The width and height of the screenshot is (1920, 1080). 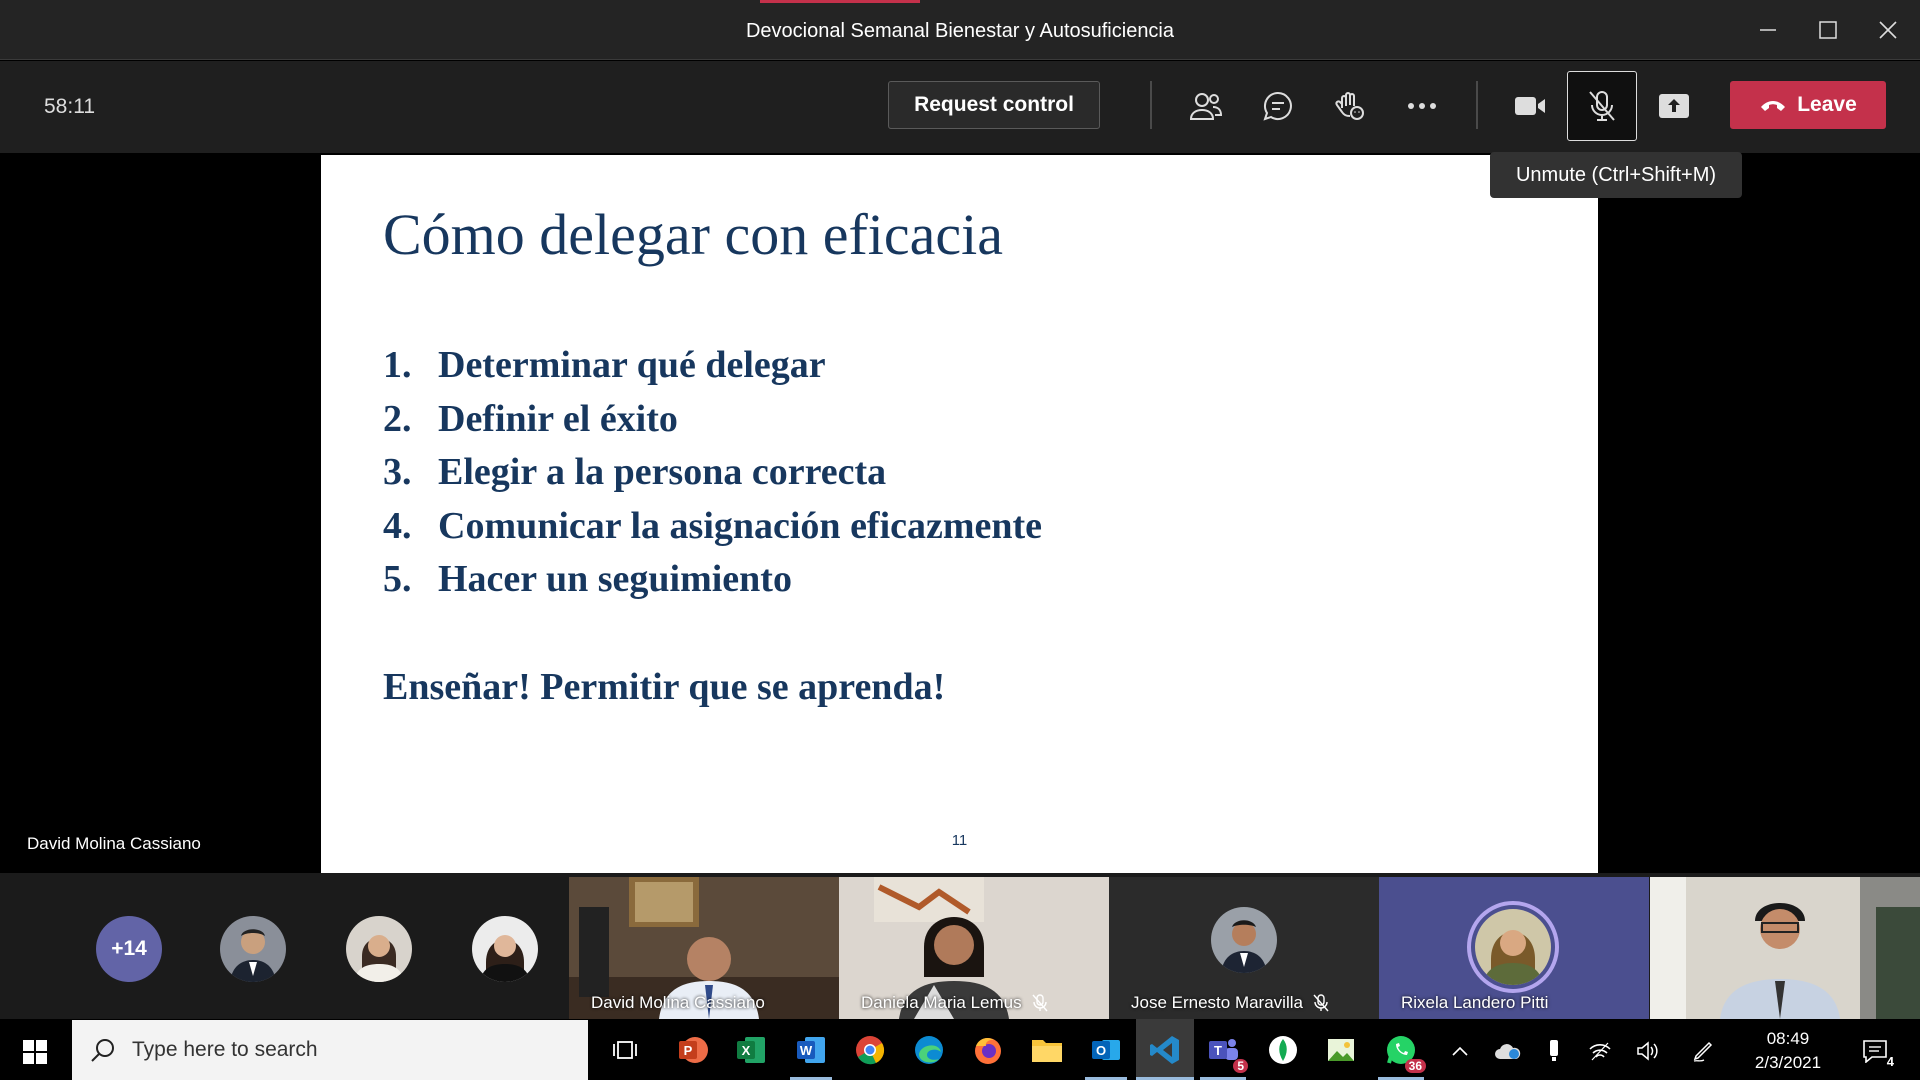 What do you see at coordinates (635, 472) in the screenshot?
I see `list-item: 3. Elegir a la persona correcta` at bounding box center [635, 472].